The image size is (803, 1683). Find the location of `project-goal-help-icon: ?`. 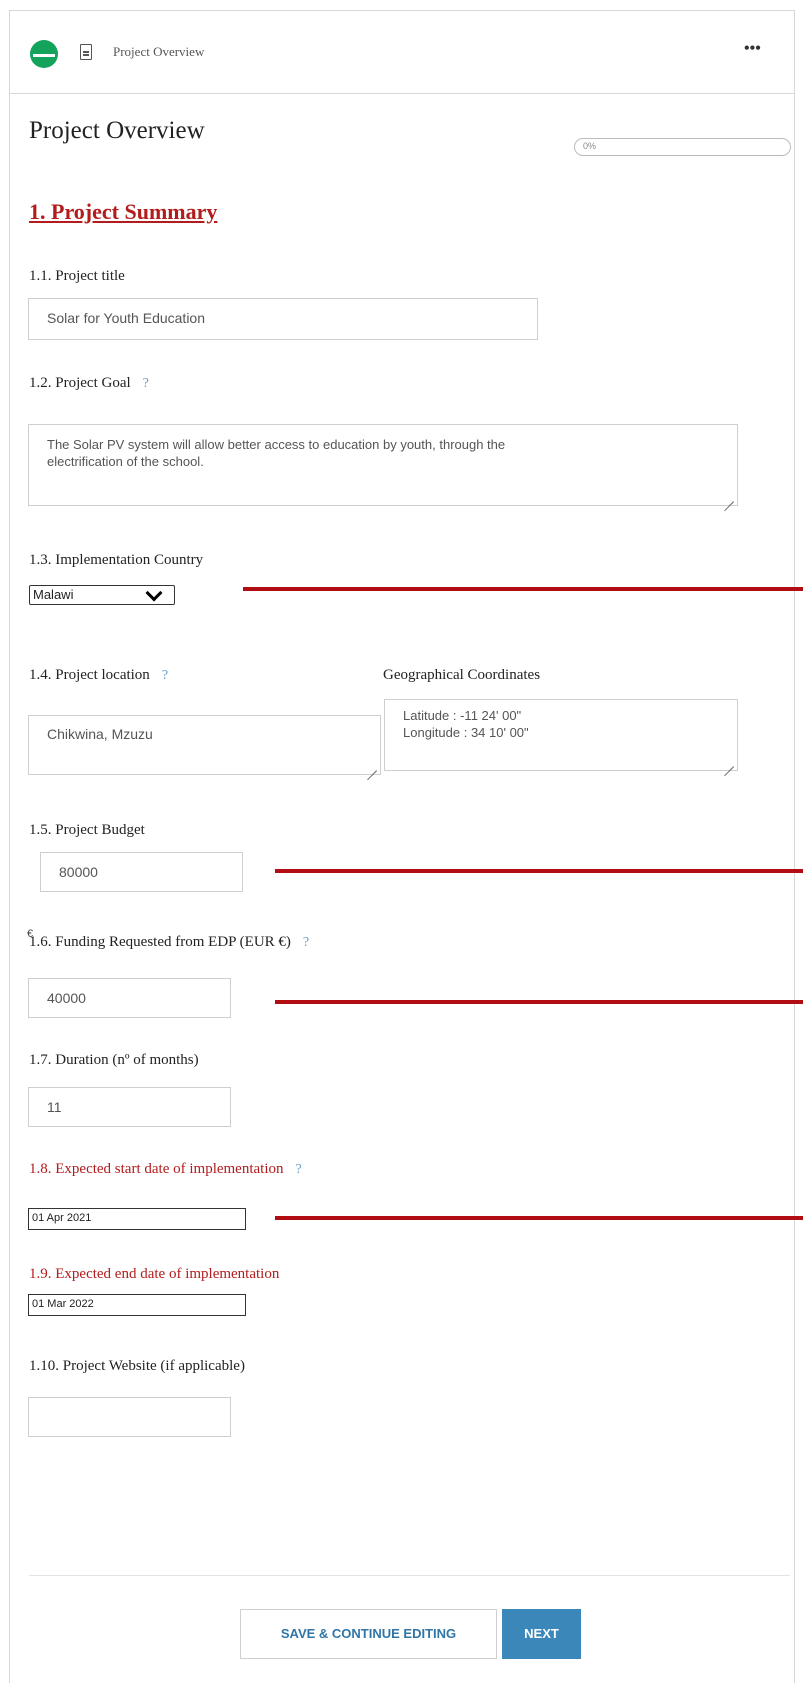

project-goal-help-icon: ? is located at coordinates (146, 383).